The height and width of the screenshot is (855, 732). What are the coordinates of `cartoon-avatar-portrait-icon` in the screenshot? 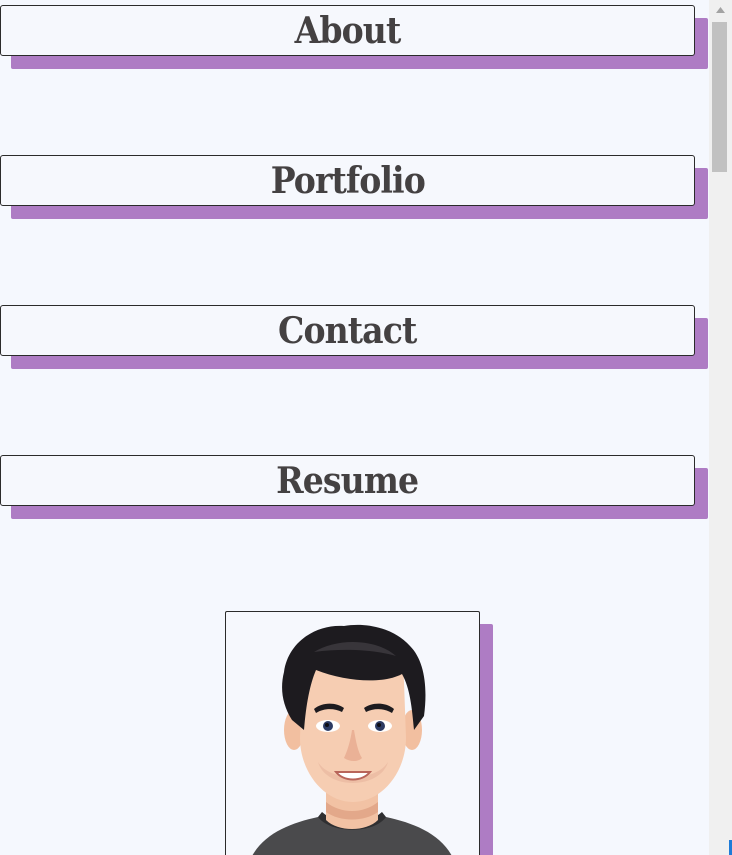 It's located at (352, 739).